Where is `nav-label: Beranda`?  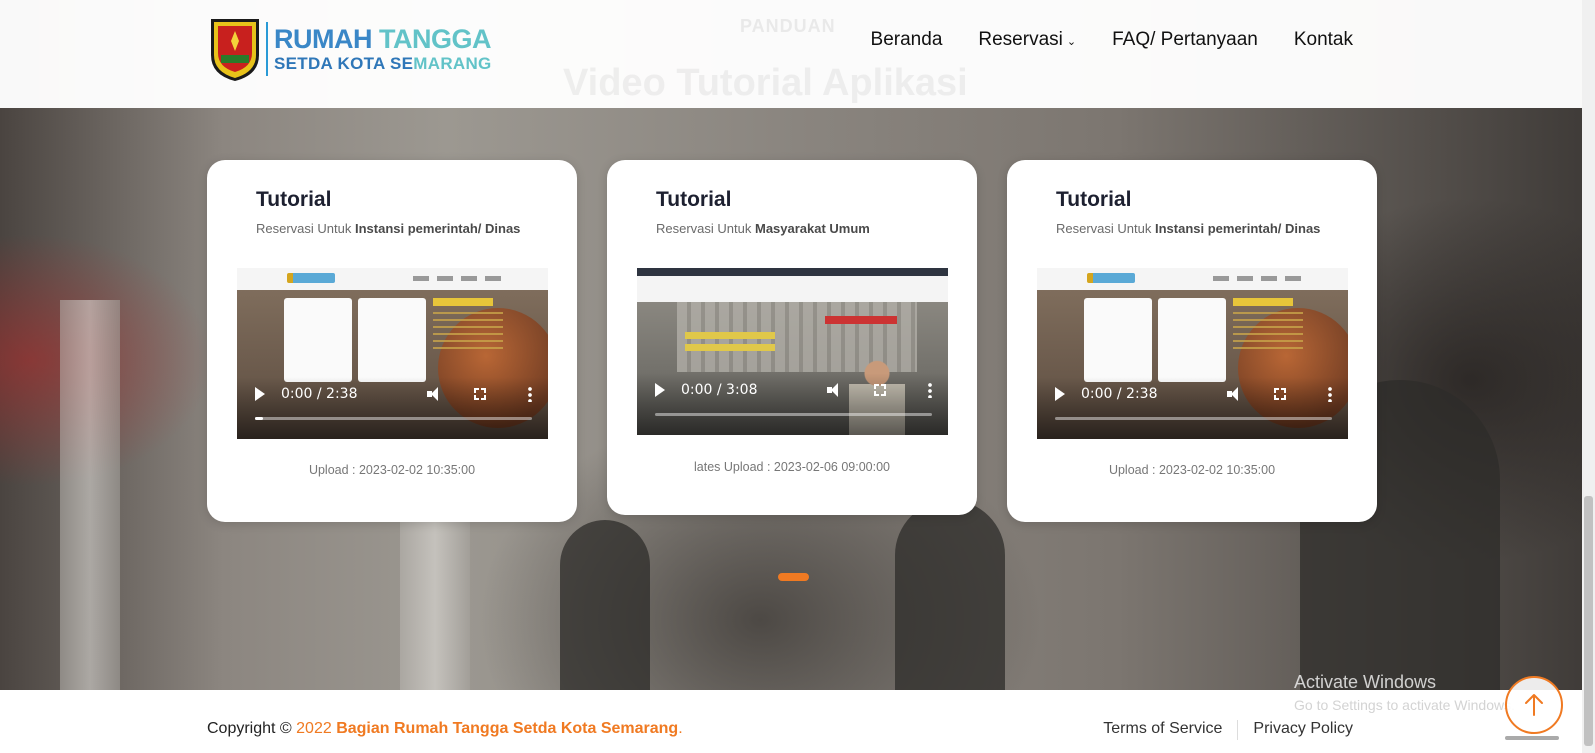 nav-label: Beranda is located at coordinates (906, 39).